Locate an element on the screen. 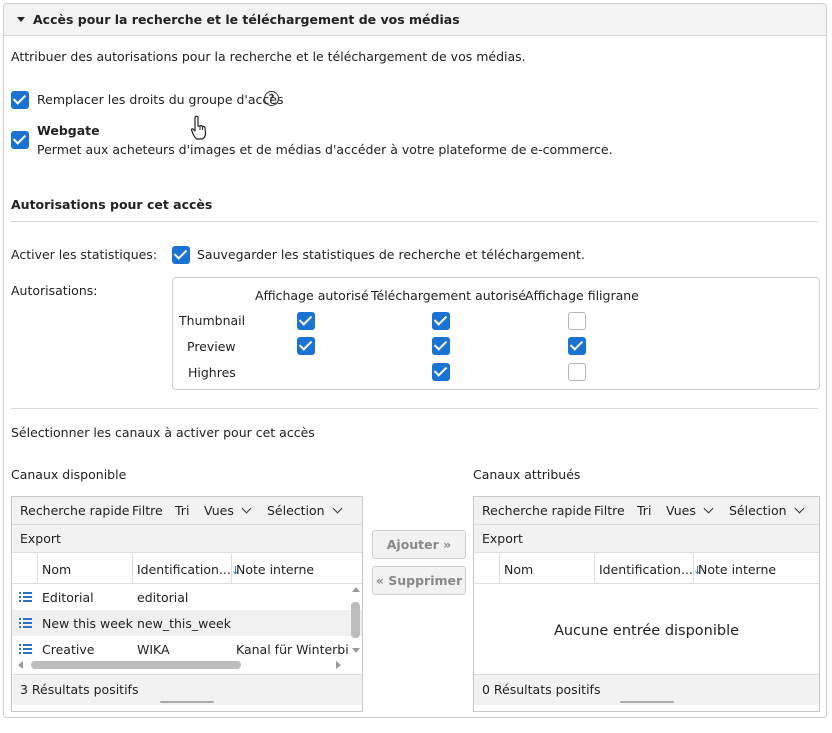 This screenshot has height=733, width=832. table-row: Creative WIKA Kanal für Winterbilder is located at coordinates (187, 649).